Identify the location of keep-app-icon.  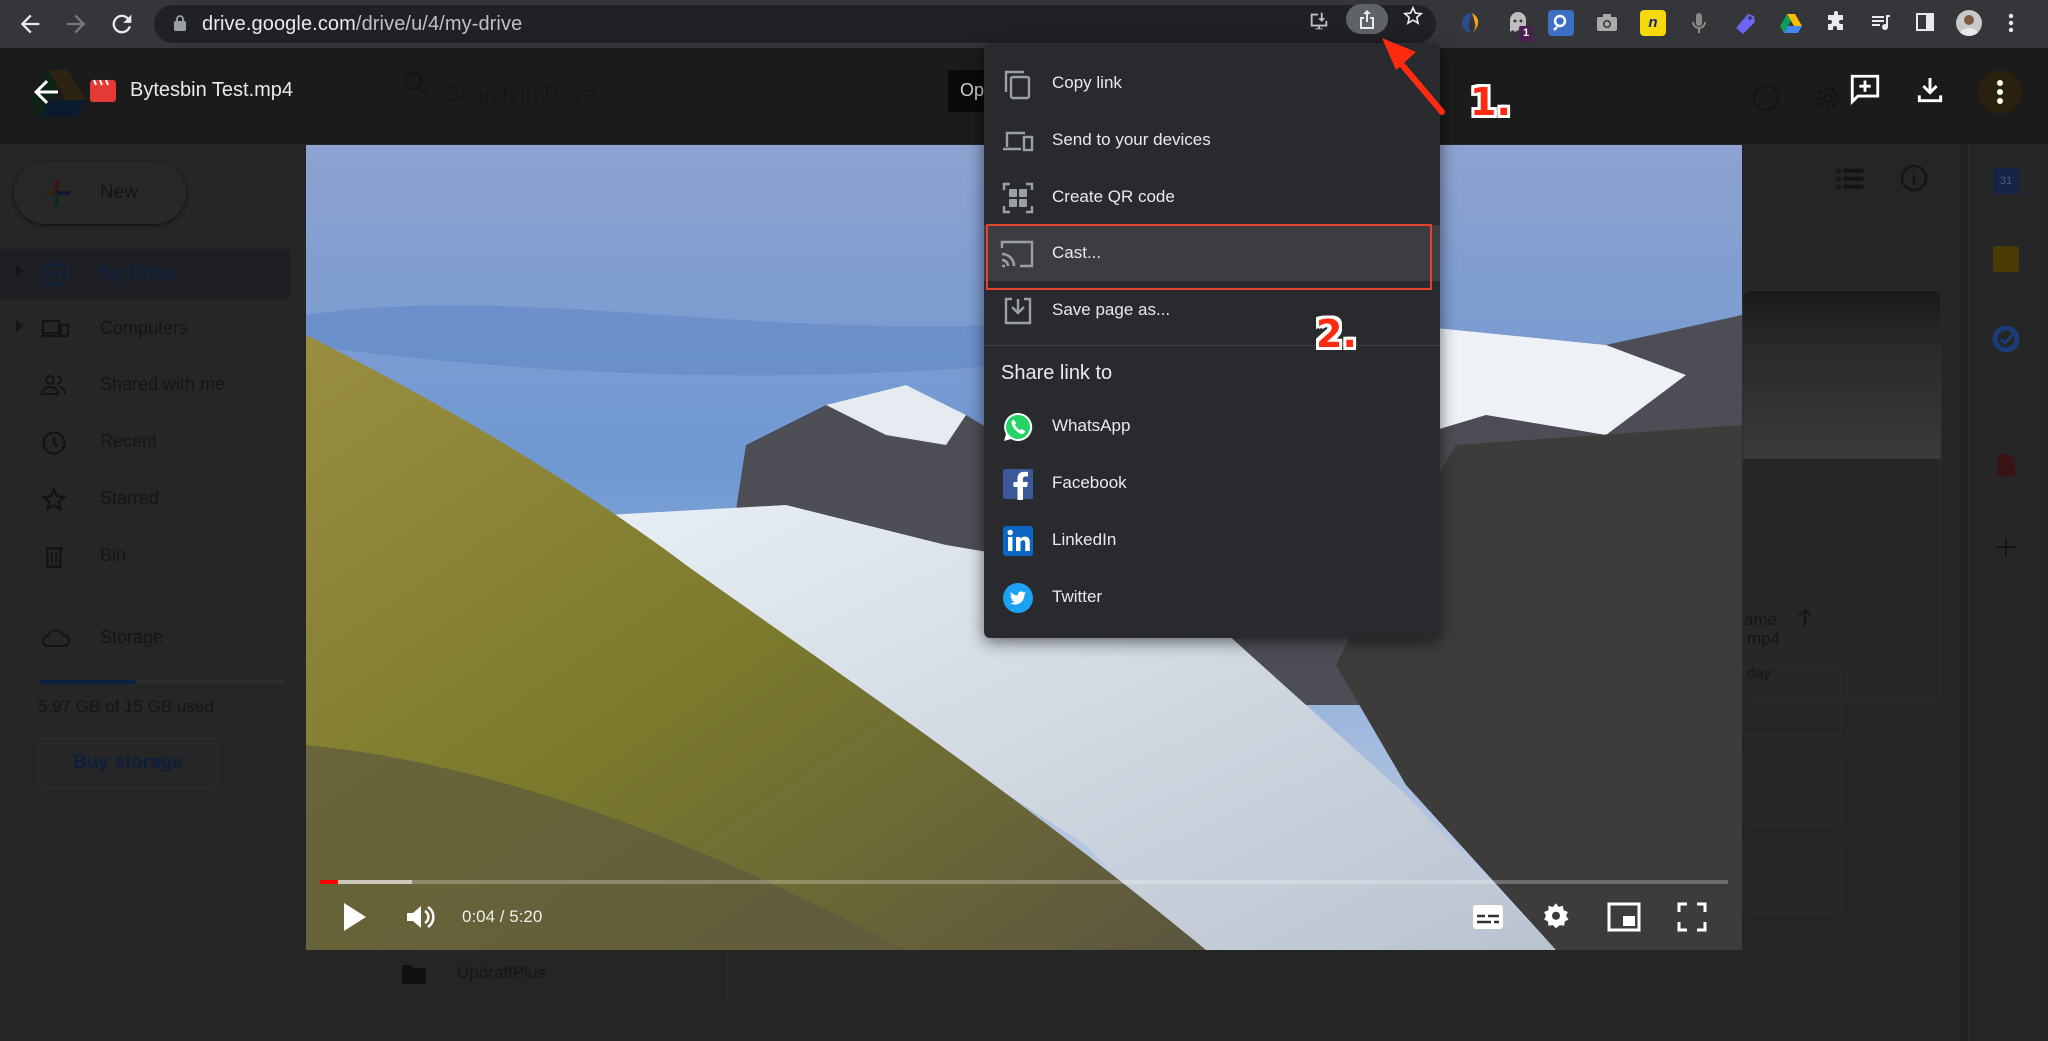
(2006, 259).